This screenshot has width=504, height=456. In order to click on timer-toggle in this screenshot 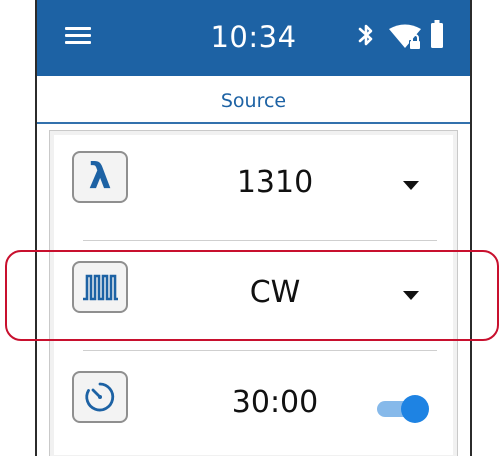, I will do `click(401, 409)`.